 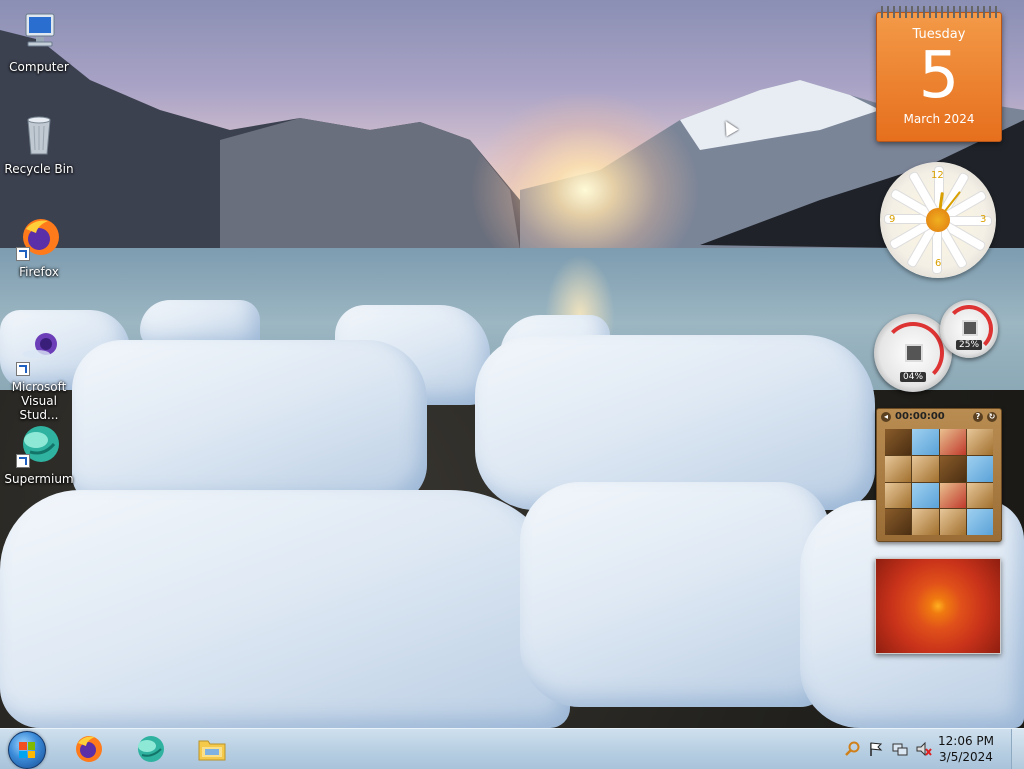 What do you see at coordinates (913, 377) in the screenshot?
I see `cpu-percent: 04%` at bounding box center [913, 377].